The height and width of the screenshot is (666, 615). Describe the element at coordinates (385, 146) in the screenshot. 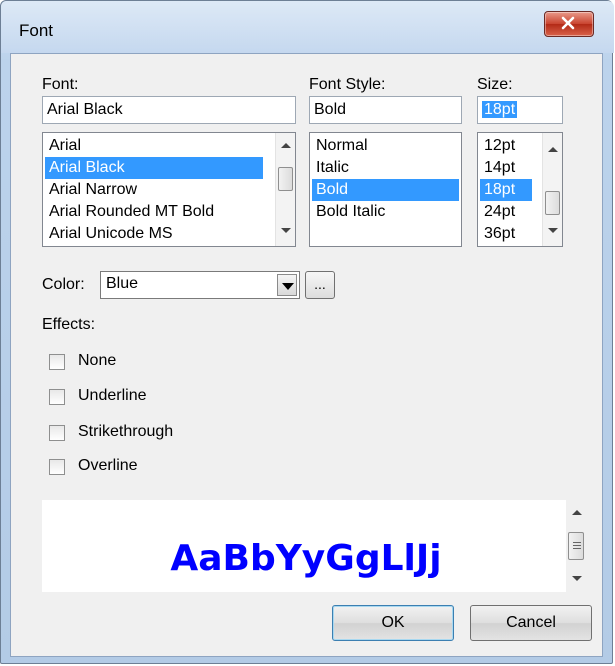

I see `list-item: Normal` at that location.